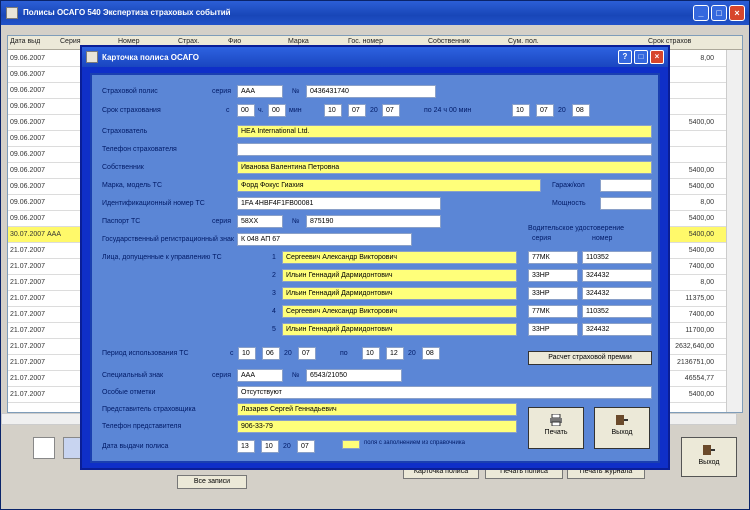 The height and width of the screenshot is (510, 750). I want to click on pts-series-field: 58ХХ, so click(260, 221).